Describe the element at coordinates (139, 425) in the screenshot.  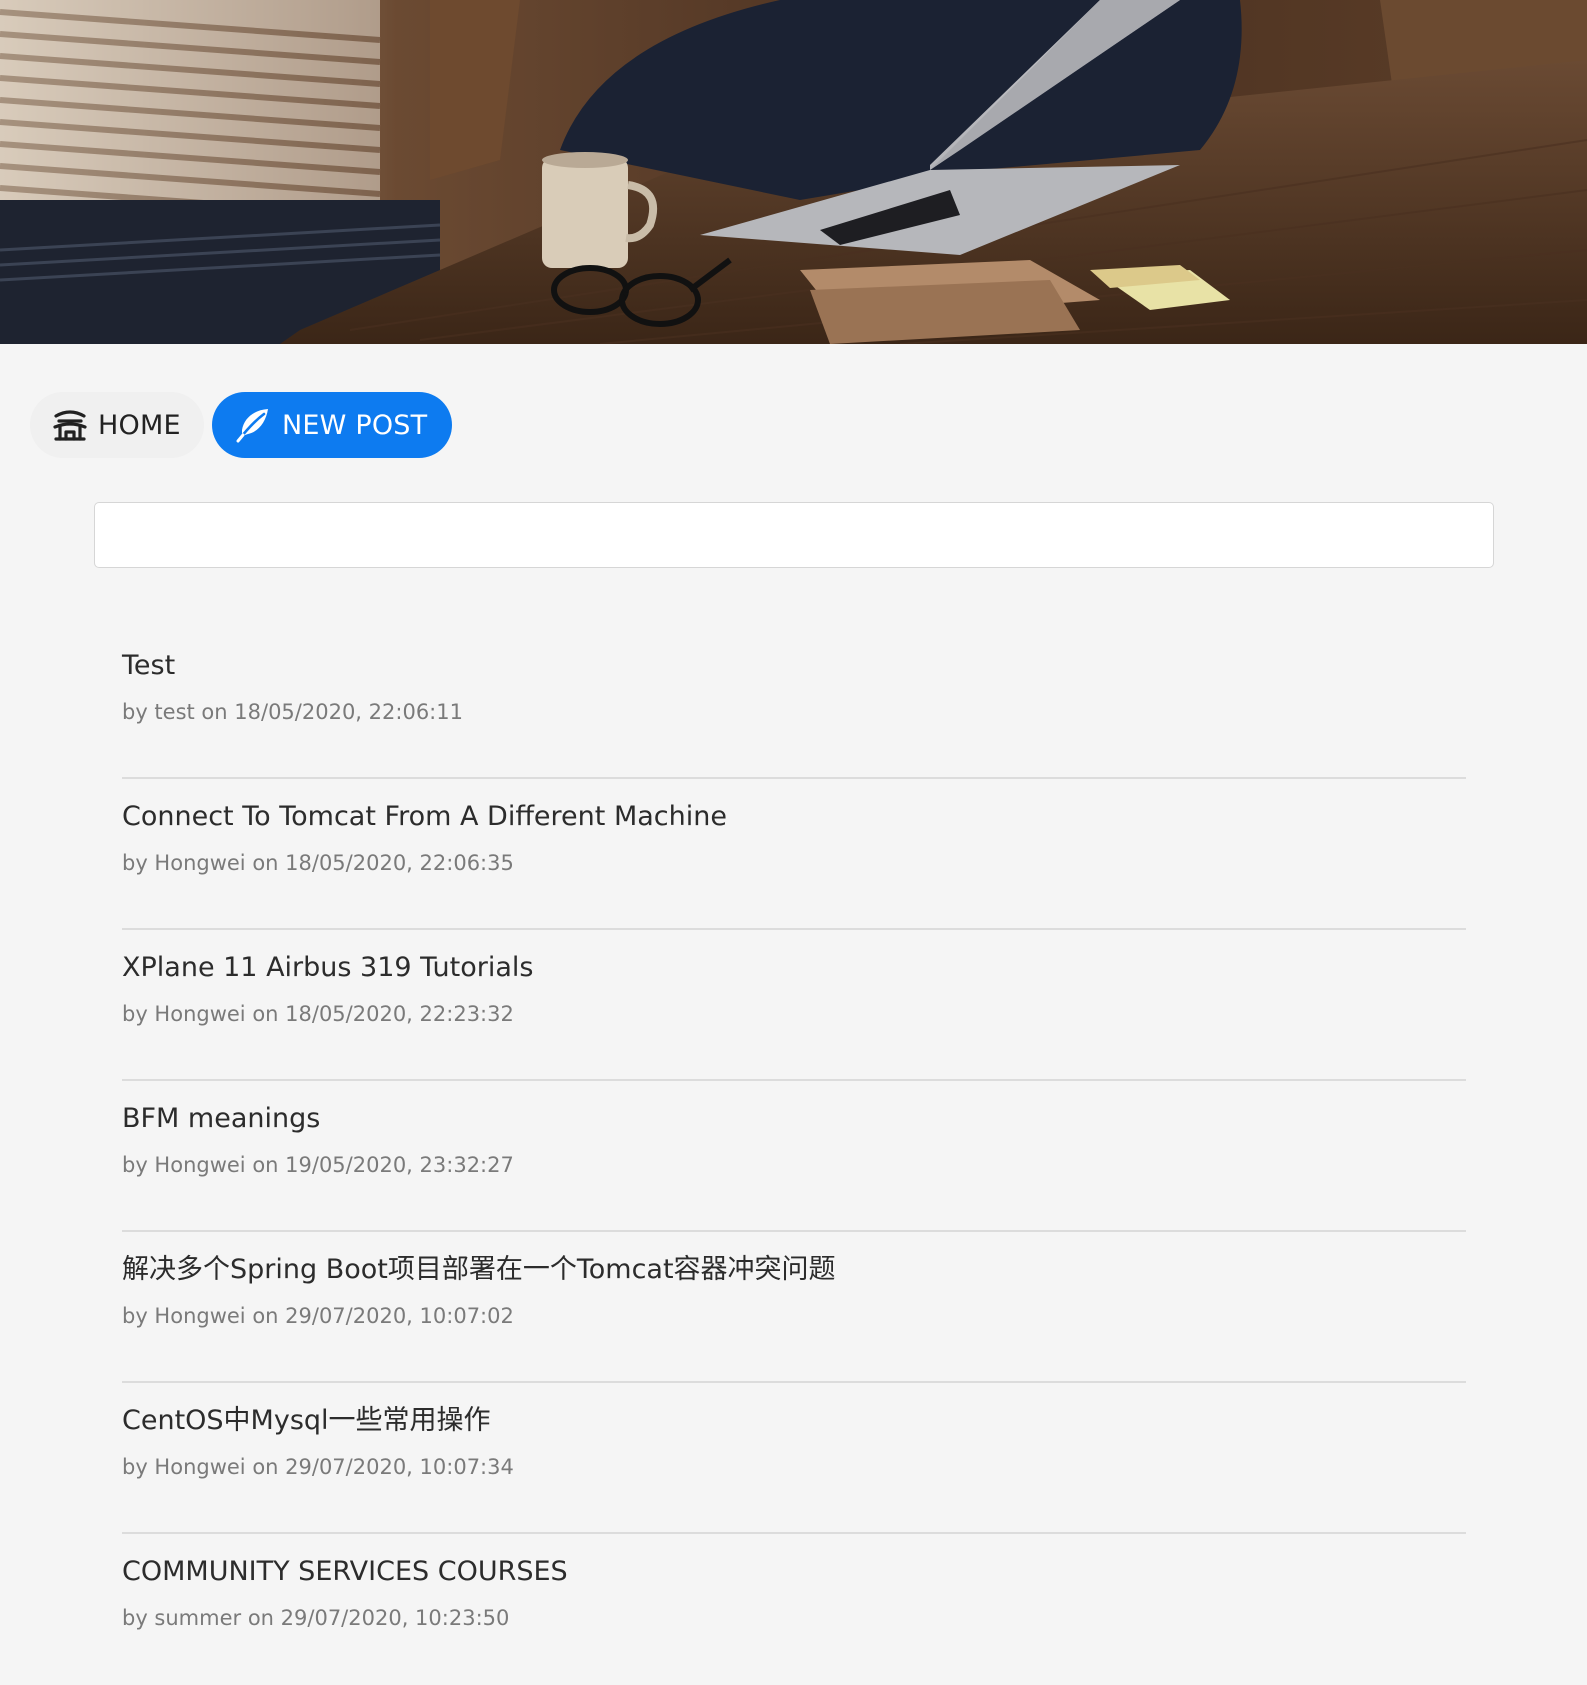
I see `home-button-label: HOME` at that location.